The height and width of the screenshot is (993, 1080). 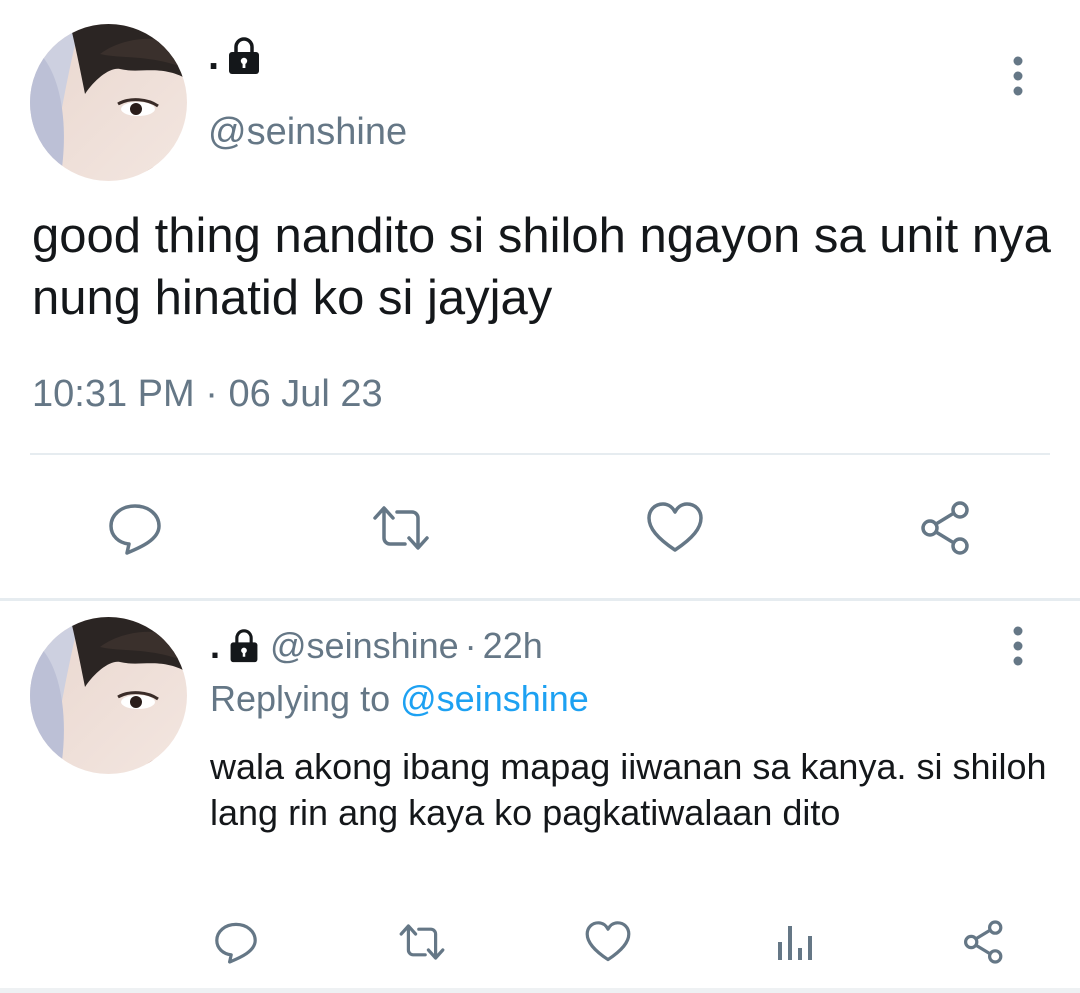 I want to click on display-name: ., so click(x=234, y=56).